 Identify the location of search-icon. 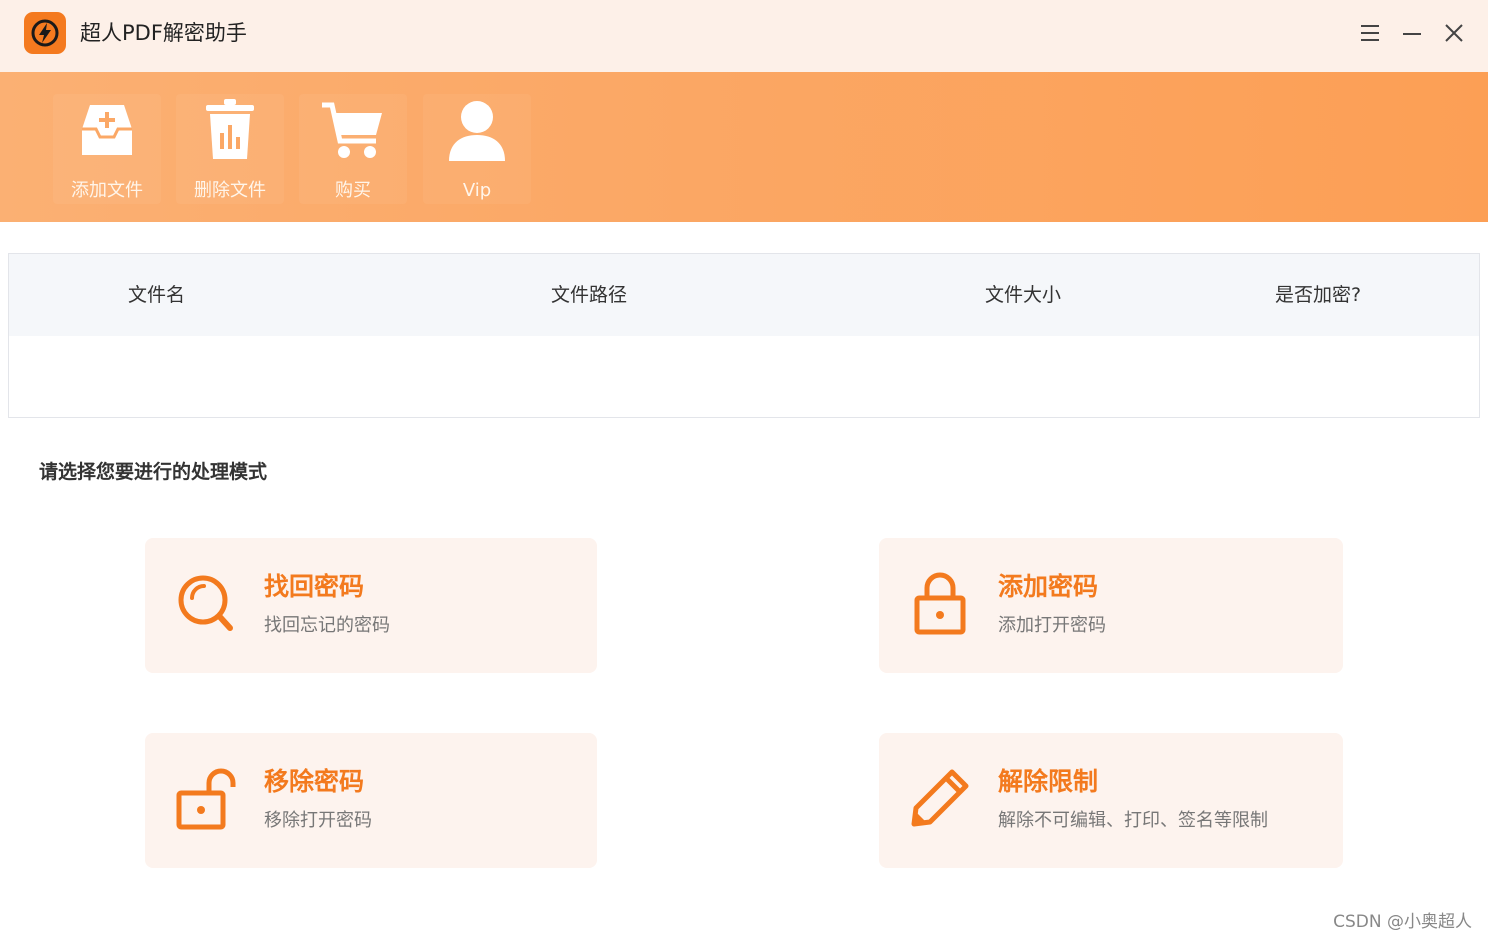
(206, 603).